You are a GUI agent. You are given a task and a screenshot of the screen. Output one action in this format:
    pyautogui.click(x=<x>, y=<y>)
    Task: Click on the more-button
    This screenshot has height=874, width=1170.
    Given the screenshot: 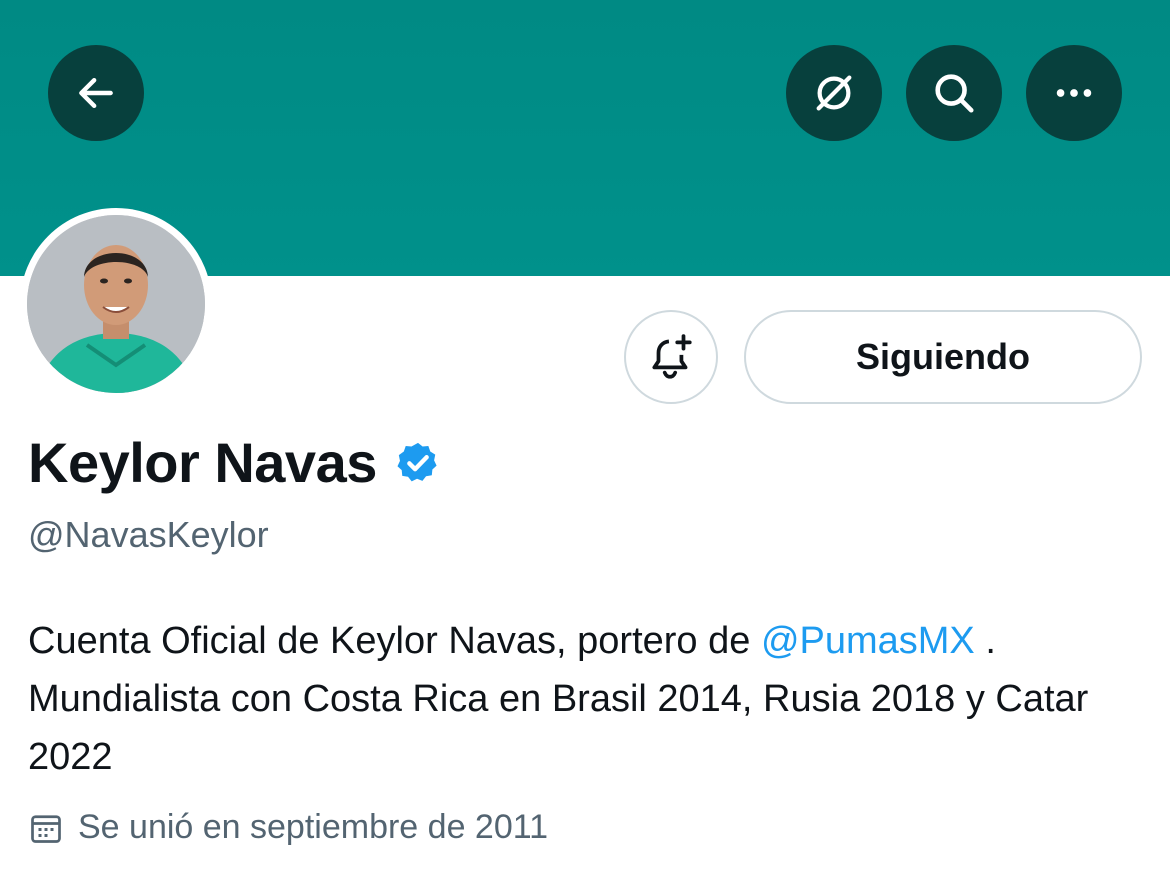 What is the action you would take?
    pyautogui.click(x=1074, y=93)
    